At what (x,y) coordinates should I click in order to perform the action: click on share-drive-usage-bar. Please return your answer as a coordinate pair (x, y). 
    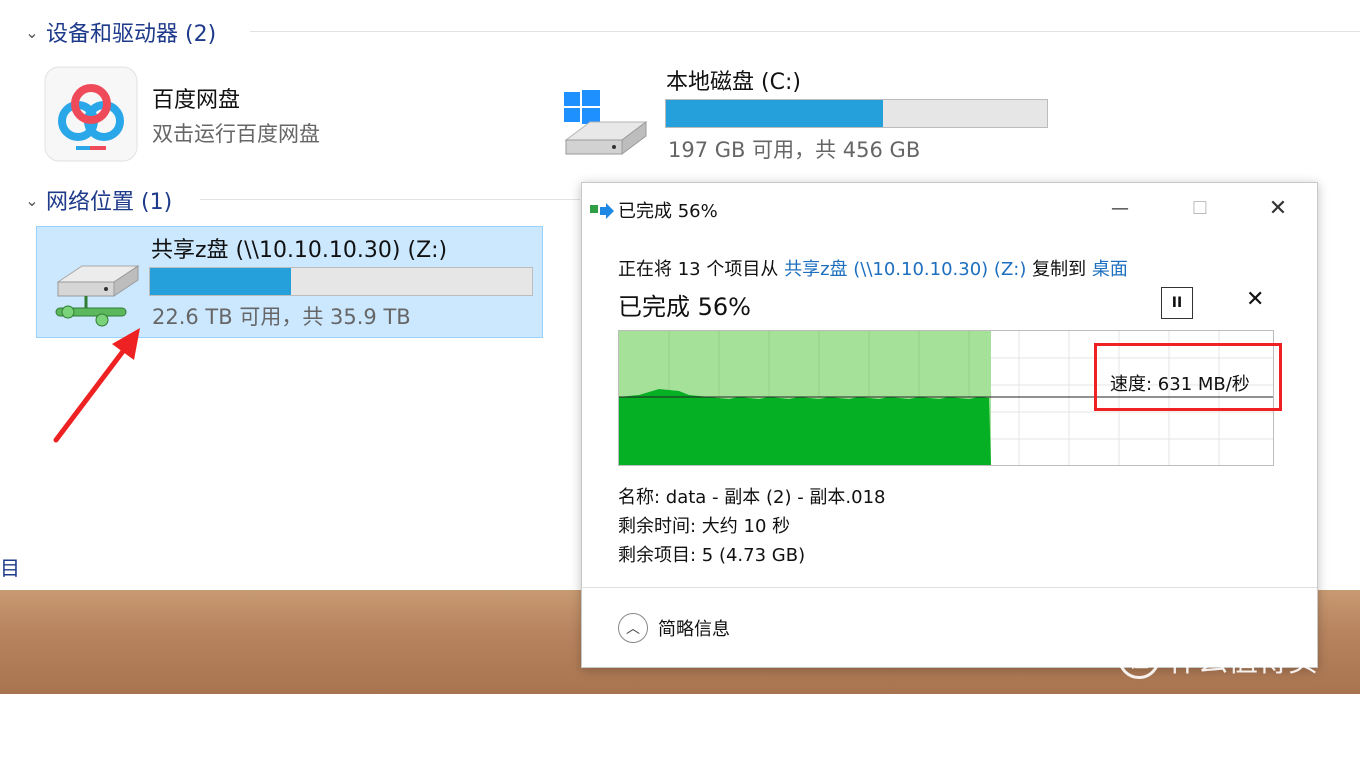
    Looking at the image, I should click on (341, 281).